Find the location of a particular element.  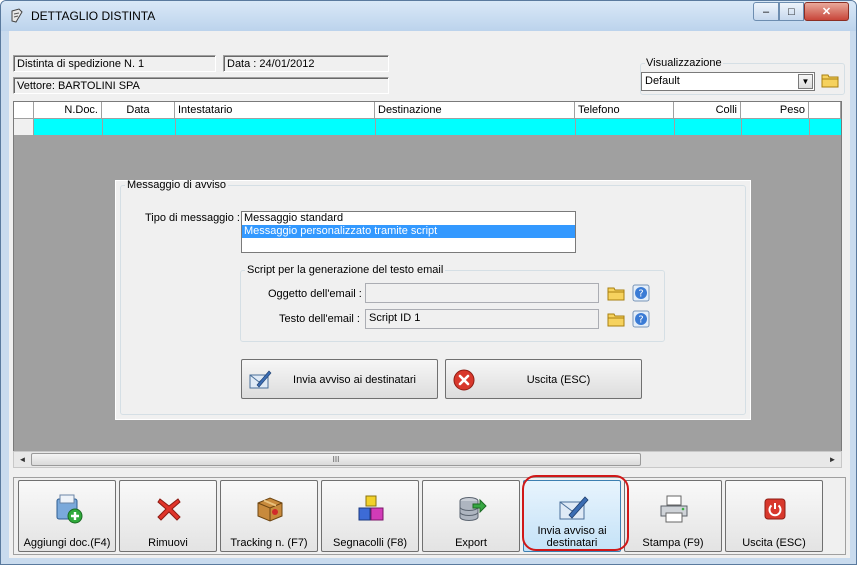

visualizzazione-folder-button is located at coordinates (830, 80).